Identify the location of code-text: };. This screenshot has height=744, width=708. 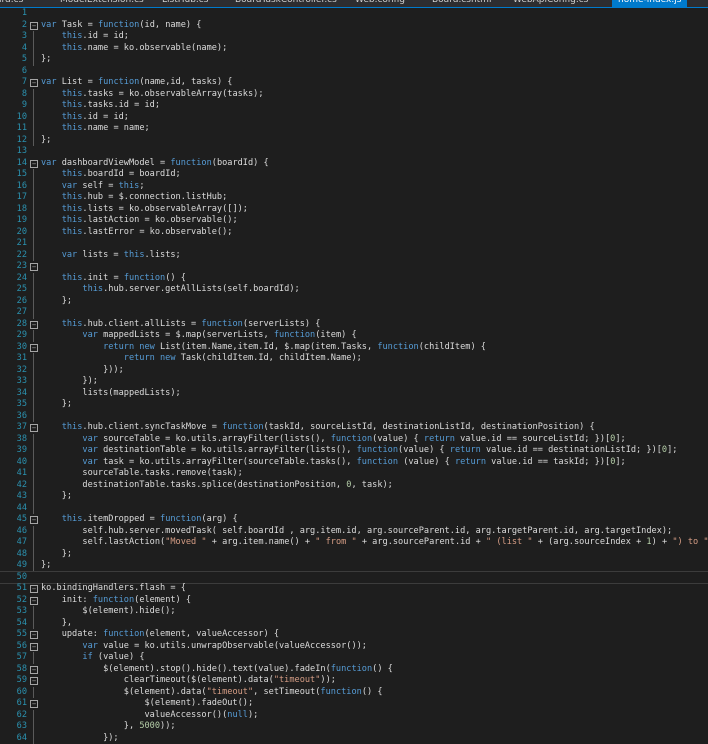
(56, 555).